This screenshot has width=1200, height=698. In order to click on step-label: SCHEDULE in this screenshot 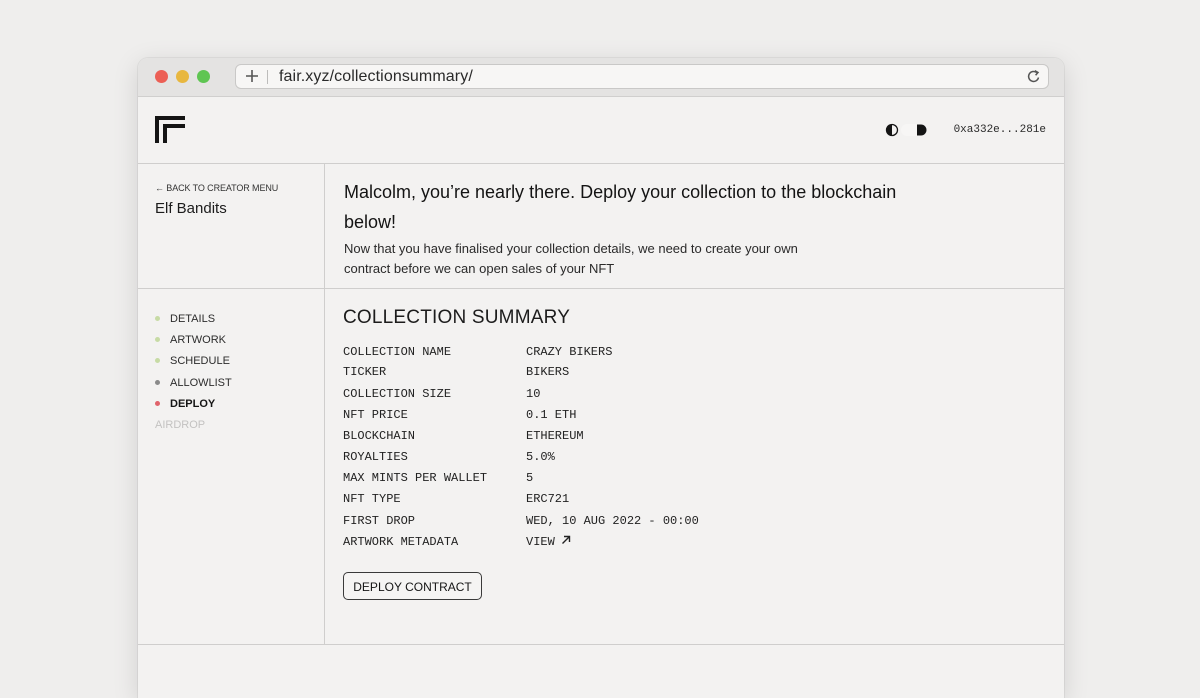, I will do `click(200, 361)`.